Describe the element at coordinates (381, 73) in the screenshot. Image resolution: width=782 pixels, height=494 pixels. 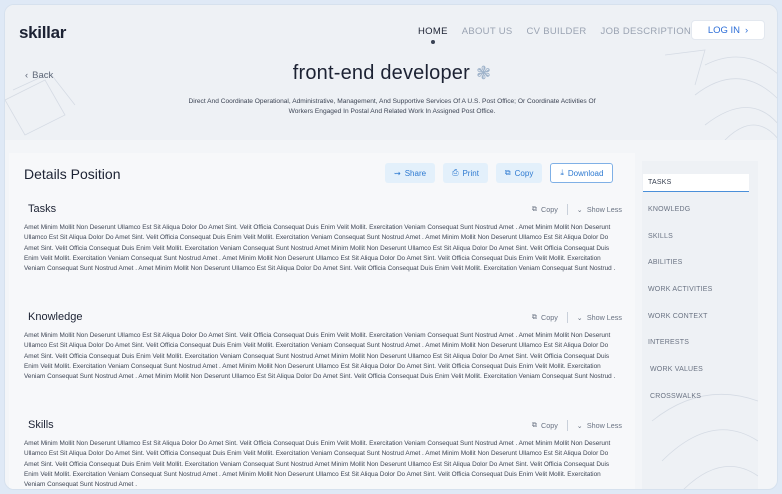
I see `page-title-text: front-end developer` at that location.